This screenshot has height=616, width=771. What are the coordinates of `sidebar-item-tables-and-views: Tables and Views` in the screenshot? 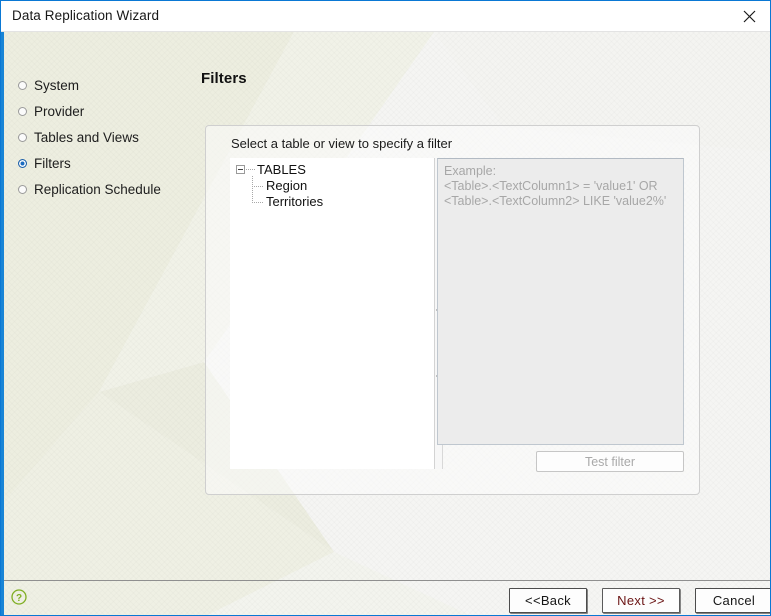 It's located at (105, 137).